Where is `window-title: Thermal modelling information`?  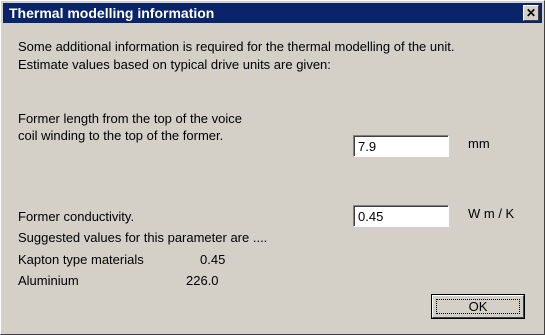
window-title: Thermal modelling information is located at coordinates (112, 13).